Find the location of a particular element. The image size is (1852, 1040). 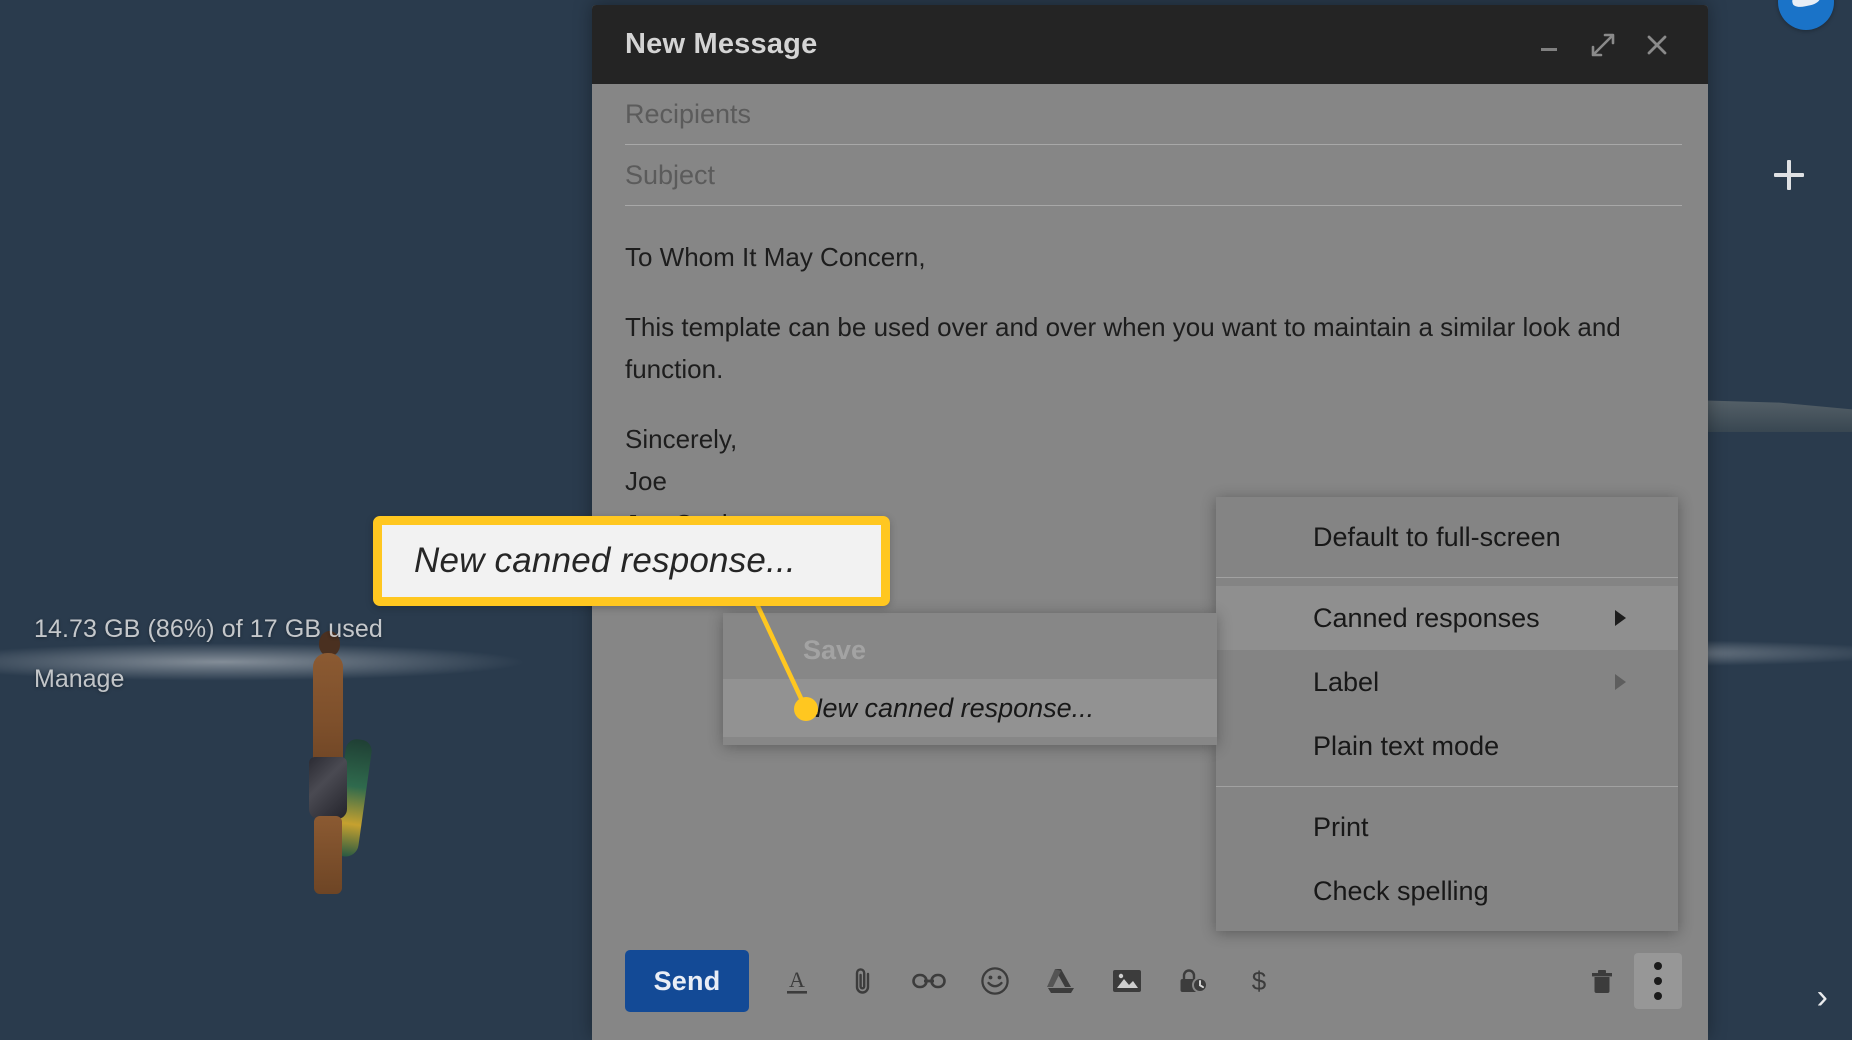

subject-field: Subject is located at coordinates (1153, 175).